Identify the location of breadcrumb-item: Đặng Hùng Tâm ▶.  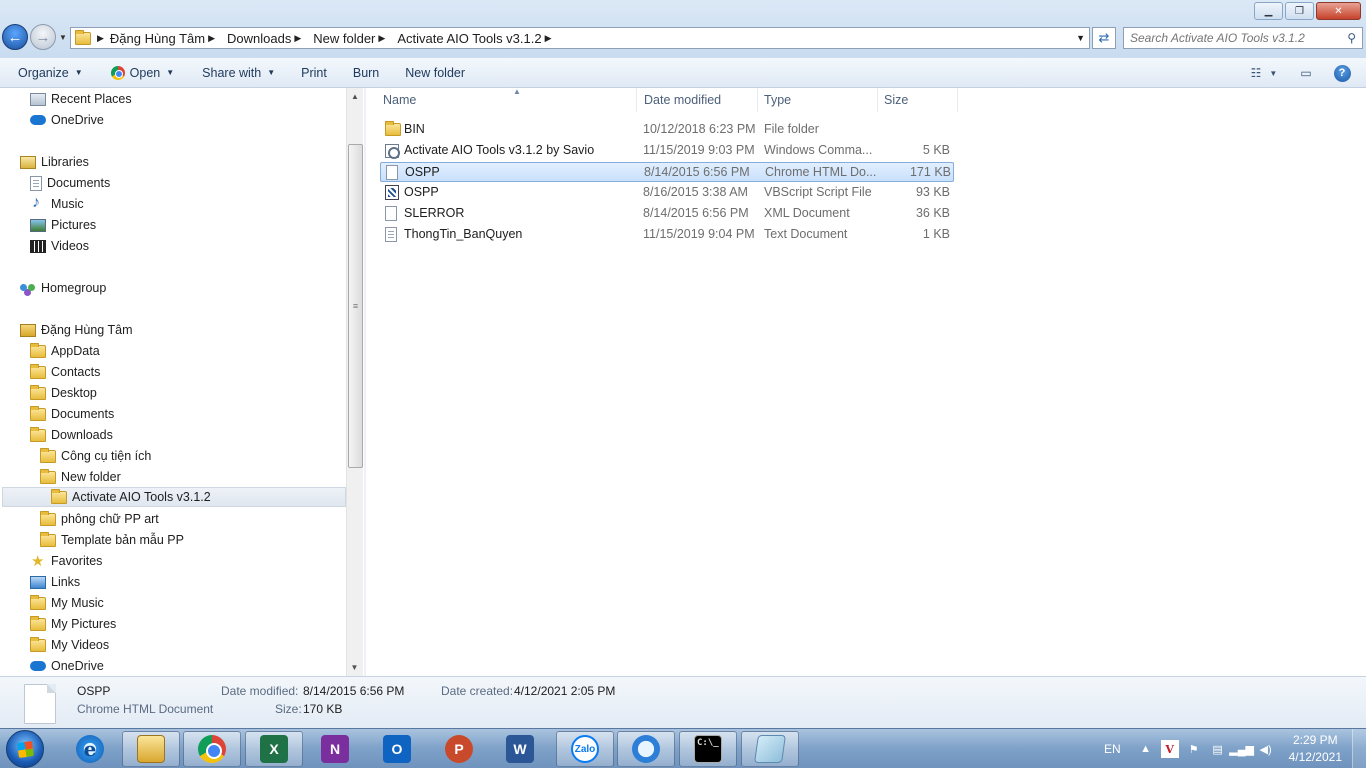
(159, 38).